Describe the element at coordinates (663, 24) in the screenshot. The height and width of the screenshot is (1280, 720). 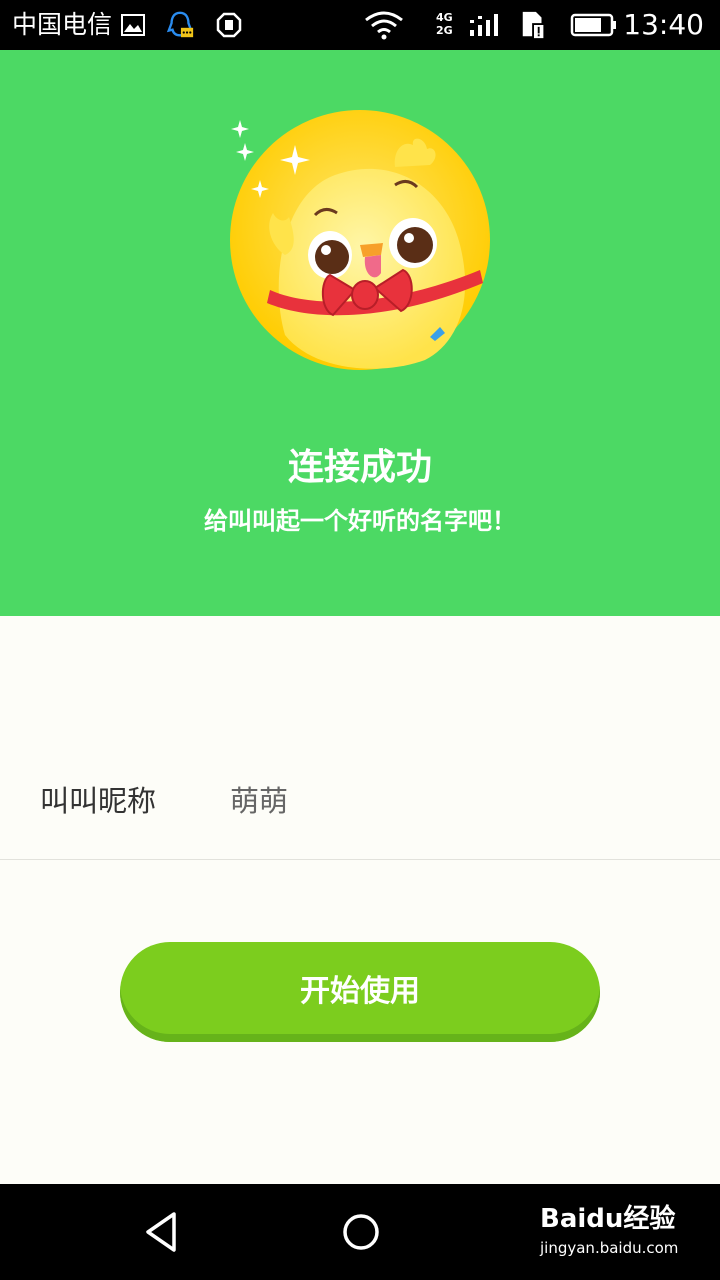
I see `clock: 13:40` at that location.